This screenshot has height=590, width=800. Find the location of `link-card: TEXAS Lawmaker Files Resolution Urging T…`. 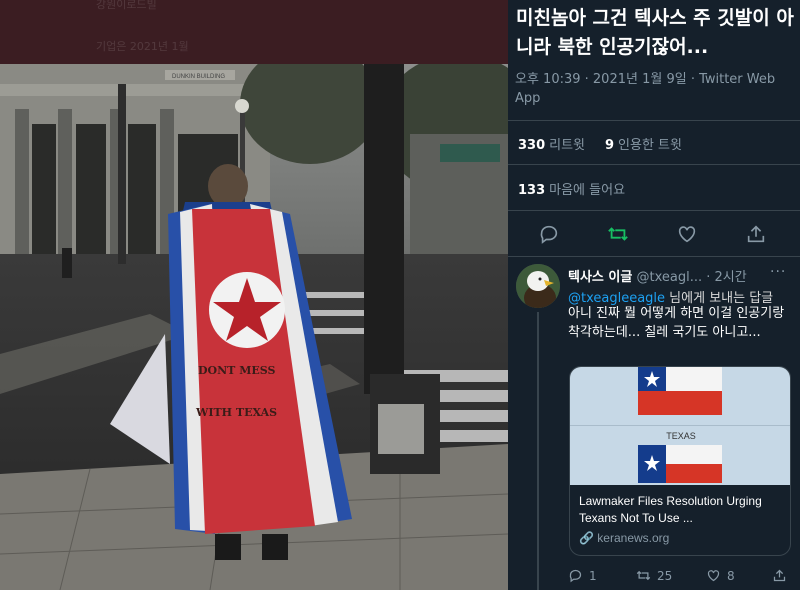

link-card: TEXAS Lawmaker Files Resolution Urging T… is located at coordinates (680, 461).